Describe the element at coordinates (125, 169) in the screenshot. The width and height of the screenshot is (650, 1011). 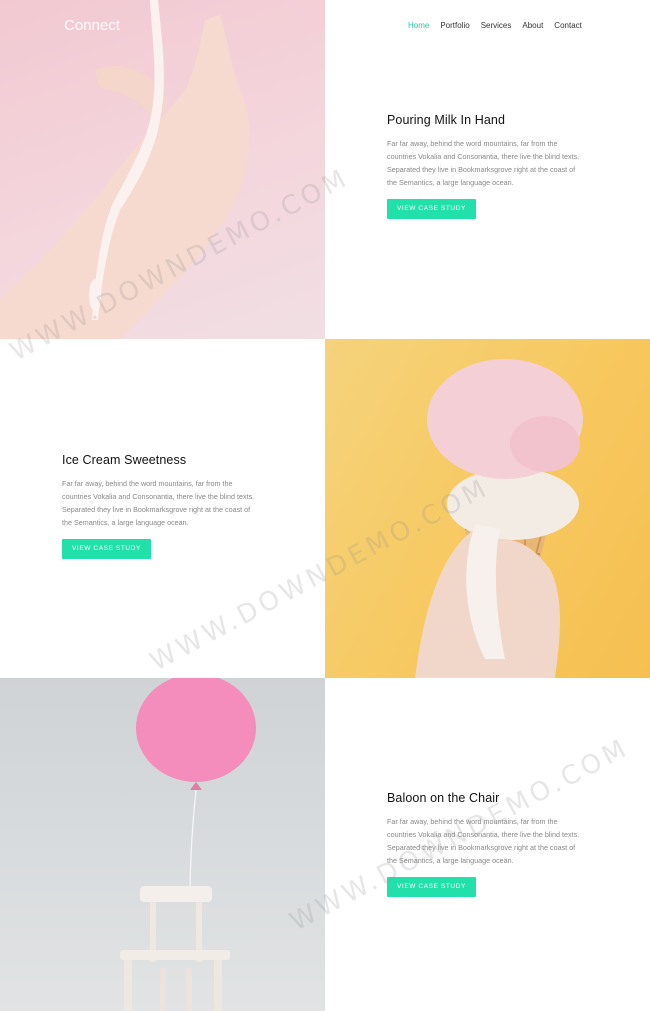
I see `hand-illustration` at that location.